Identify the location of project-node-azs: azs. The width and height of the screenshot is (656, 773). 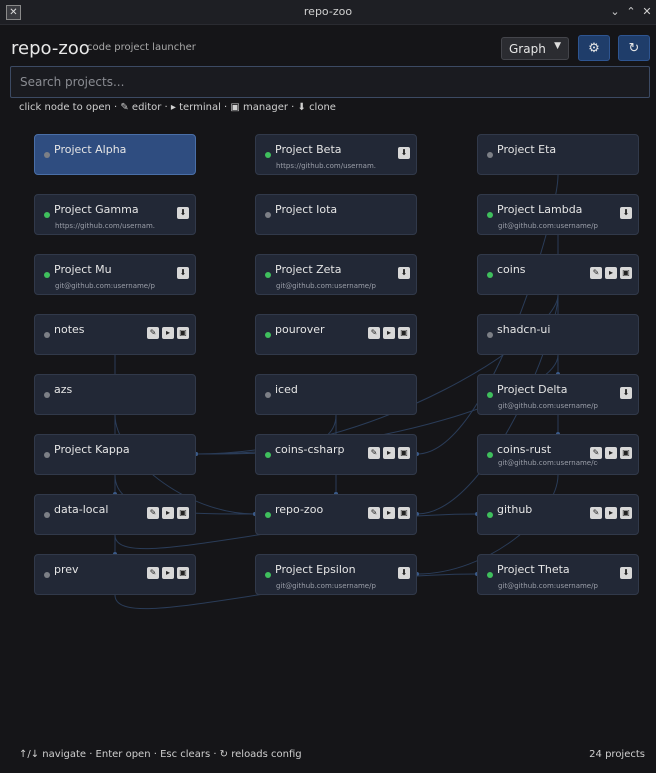
(115, 394).